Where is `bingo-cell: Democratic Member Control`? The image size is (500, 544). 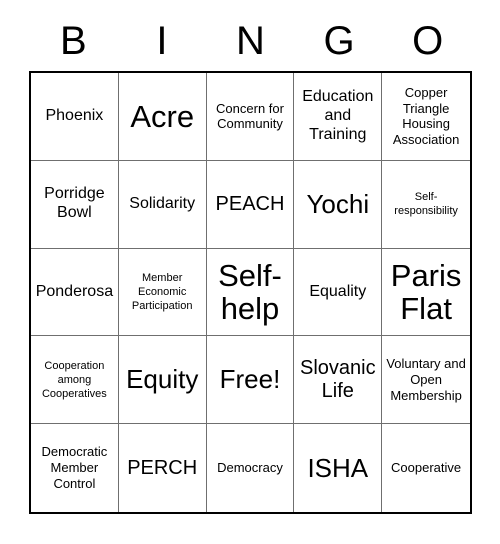
bingo-cell: Democratic Member Control is located at coordinates (75, 468).